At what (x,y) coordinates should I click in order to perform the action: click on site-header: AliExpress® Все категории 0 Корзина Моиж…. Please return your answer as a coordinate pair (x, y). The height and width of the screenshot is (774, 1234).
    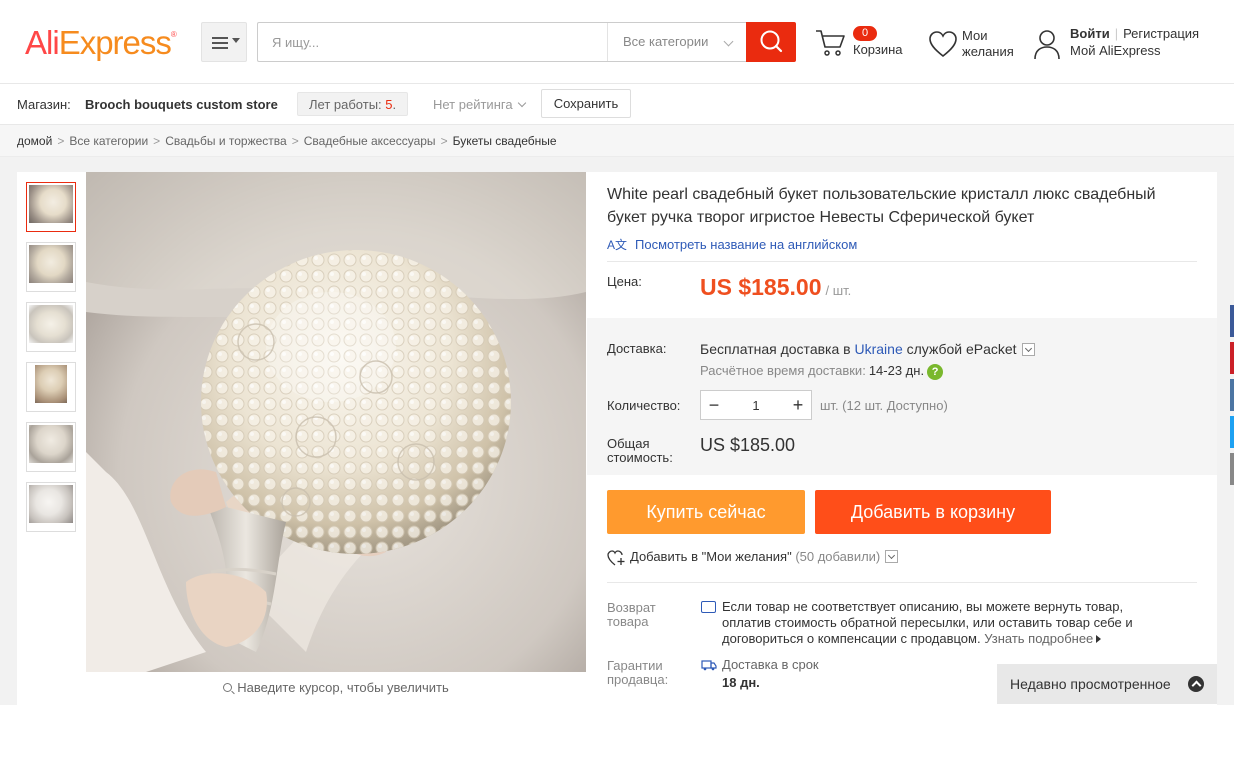
    Looking at the image, I should click on (617, 42).